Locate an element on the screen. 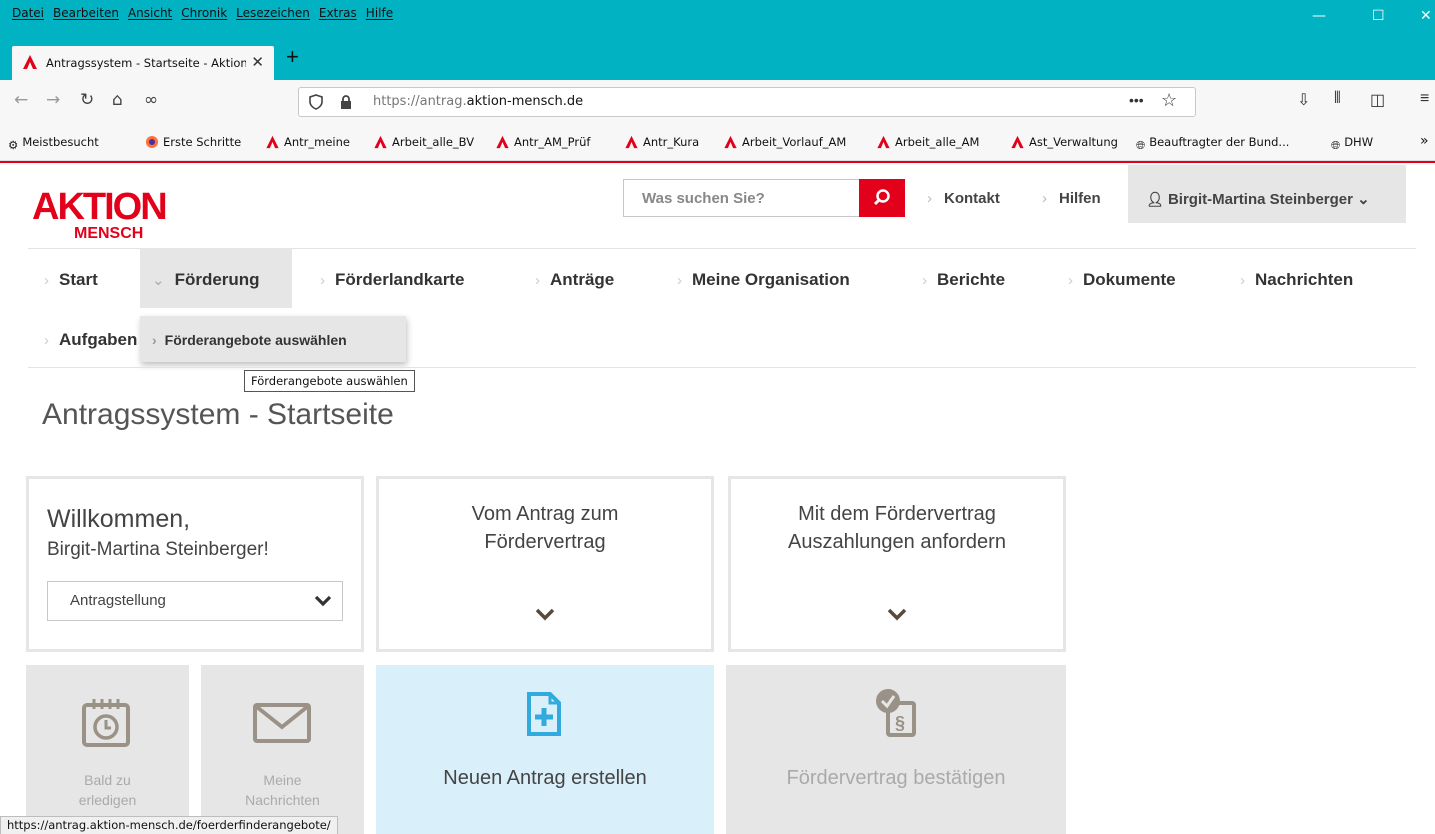  lock-icon is located at coordinates (346, 102).